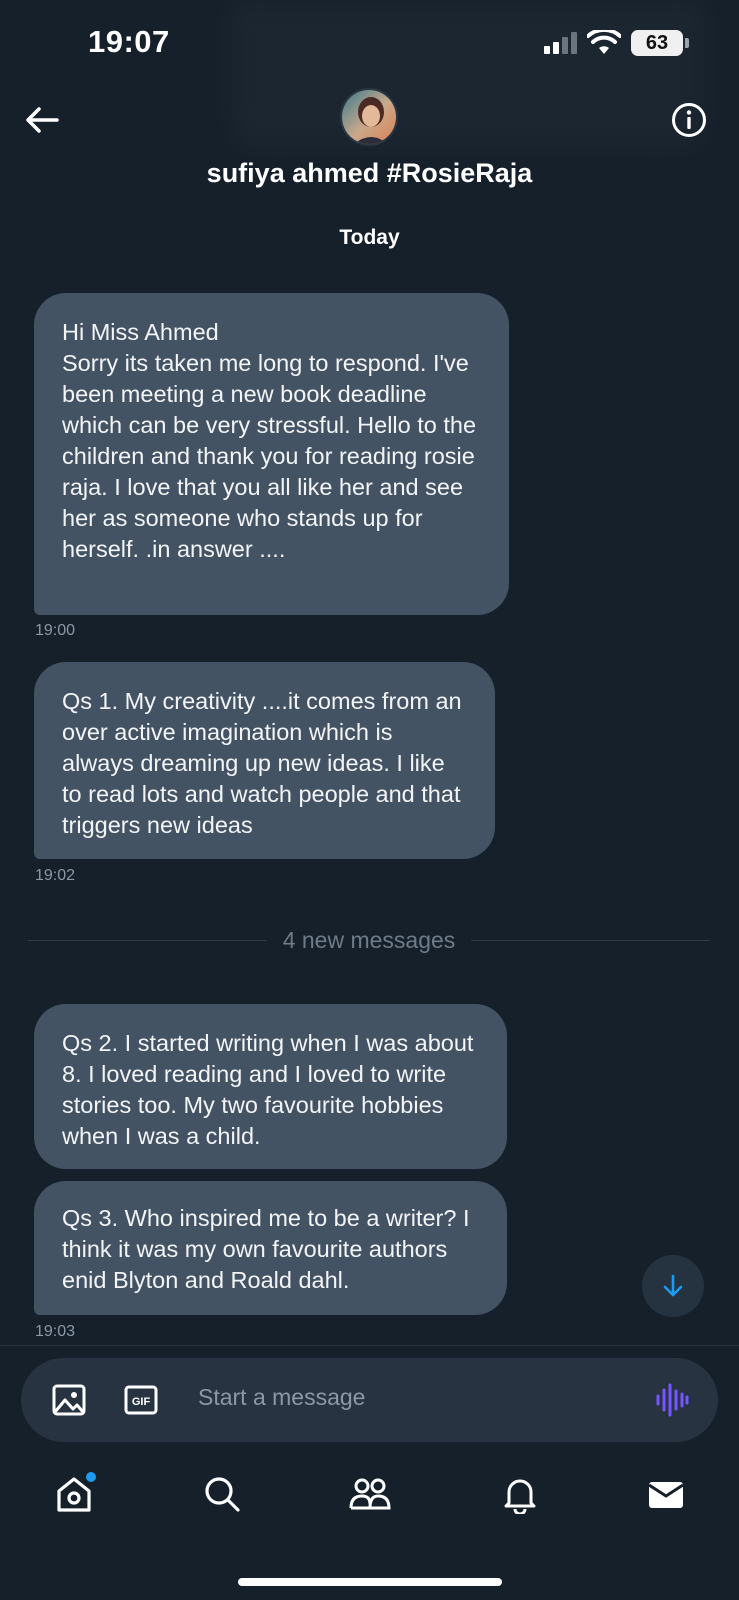 The width and height of the screenshot is (739, 1600). What do you see at coordinates (369, 173) in the screenshot?
I see `conversation-title: sufiya ahmed #RosieRaja` at bounding box center [369, 173].